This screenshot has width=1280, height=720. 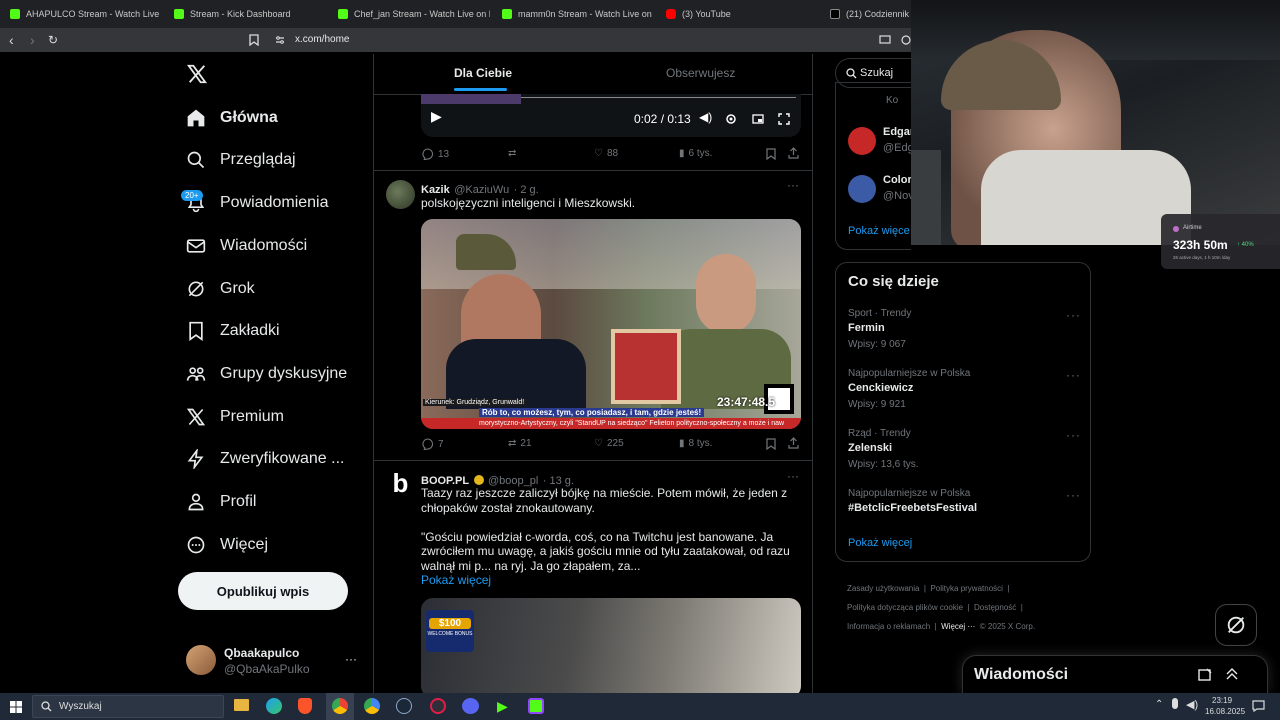 I want to click on publish-button: Opublikuj wpis, so click(x=263, y=591).